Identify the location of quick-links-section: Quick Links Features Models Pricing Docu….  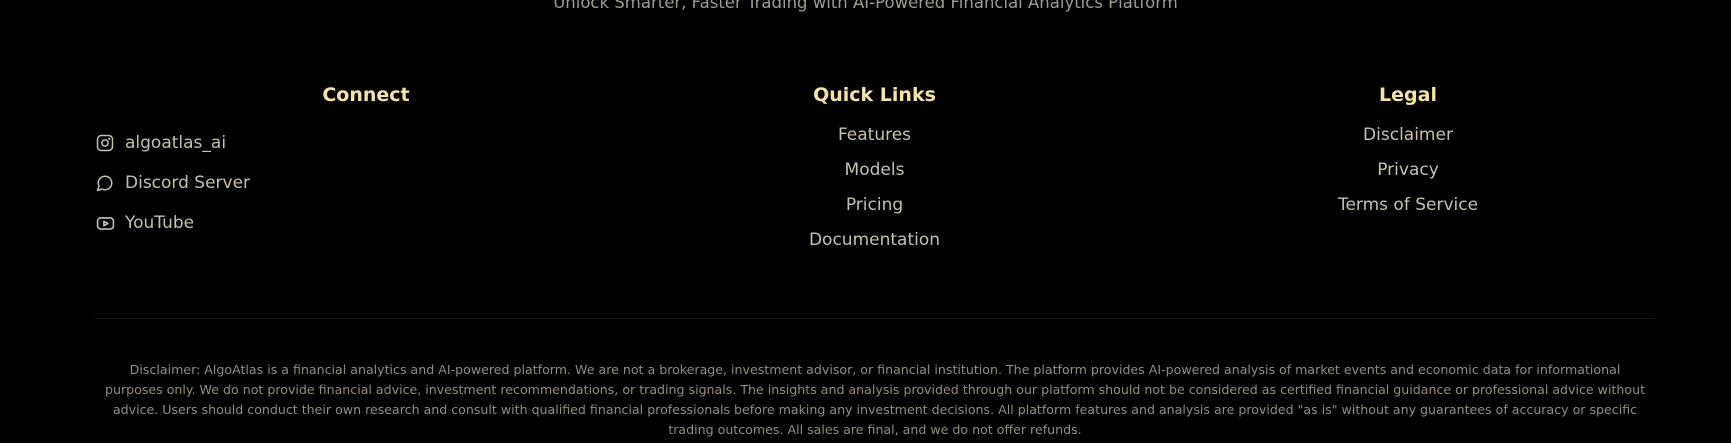
(874, 173).